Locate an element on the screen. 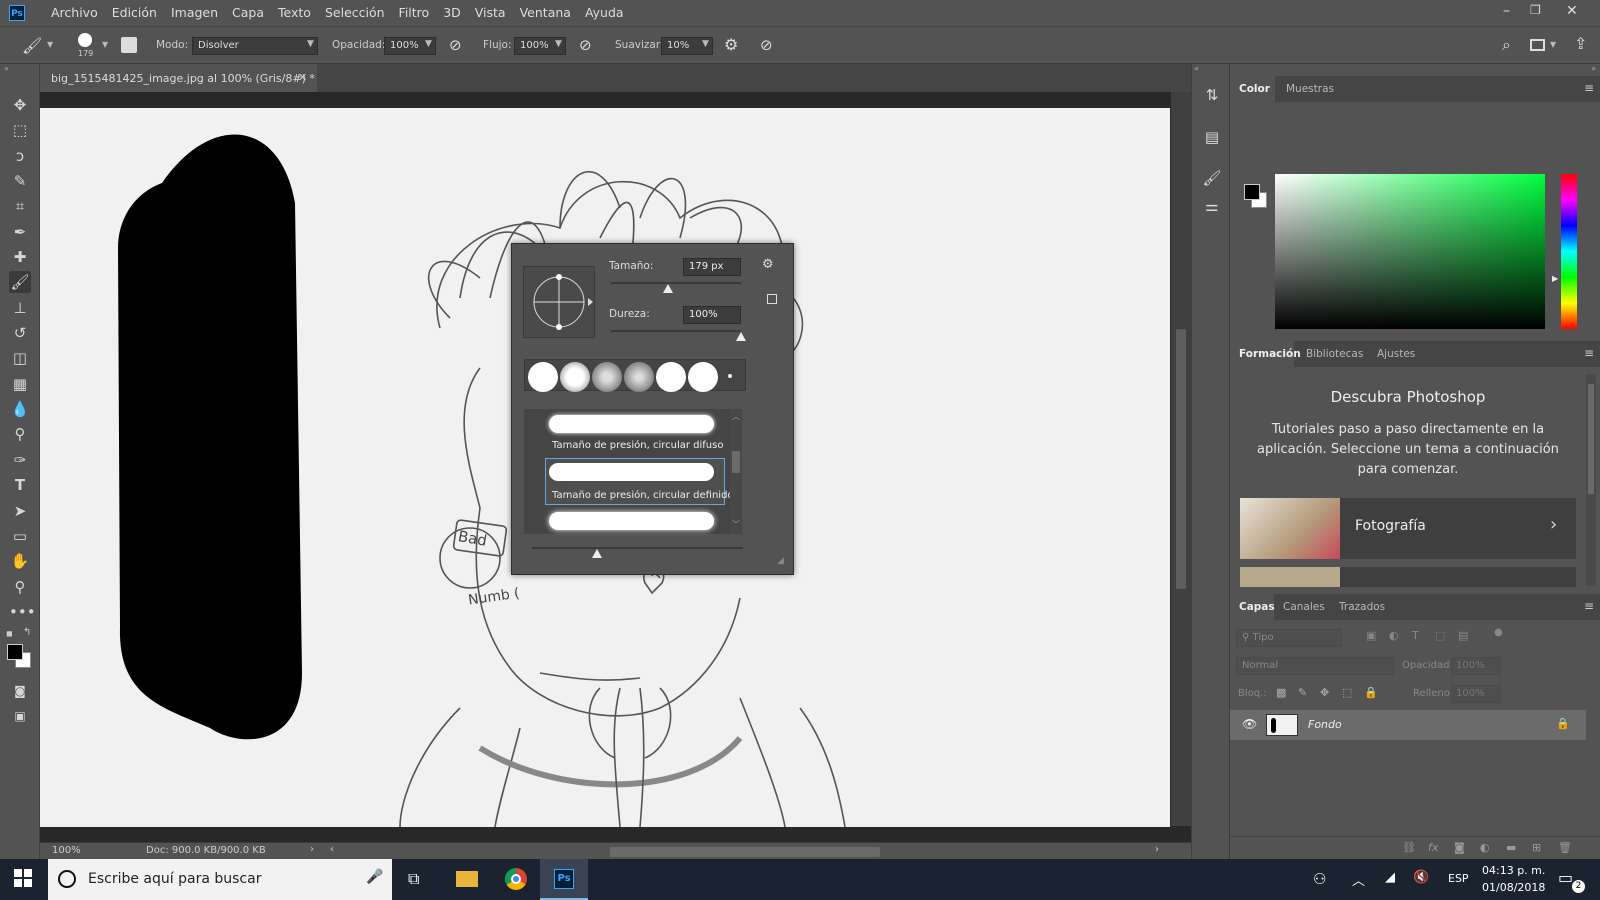 The width and height of the screenshot is (1600, 900). quick-selection-tool-icon: ✎ is located at coordinates (20, 181).